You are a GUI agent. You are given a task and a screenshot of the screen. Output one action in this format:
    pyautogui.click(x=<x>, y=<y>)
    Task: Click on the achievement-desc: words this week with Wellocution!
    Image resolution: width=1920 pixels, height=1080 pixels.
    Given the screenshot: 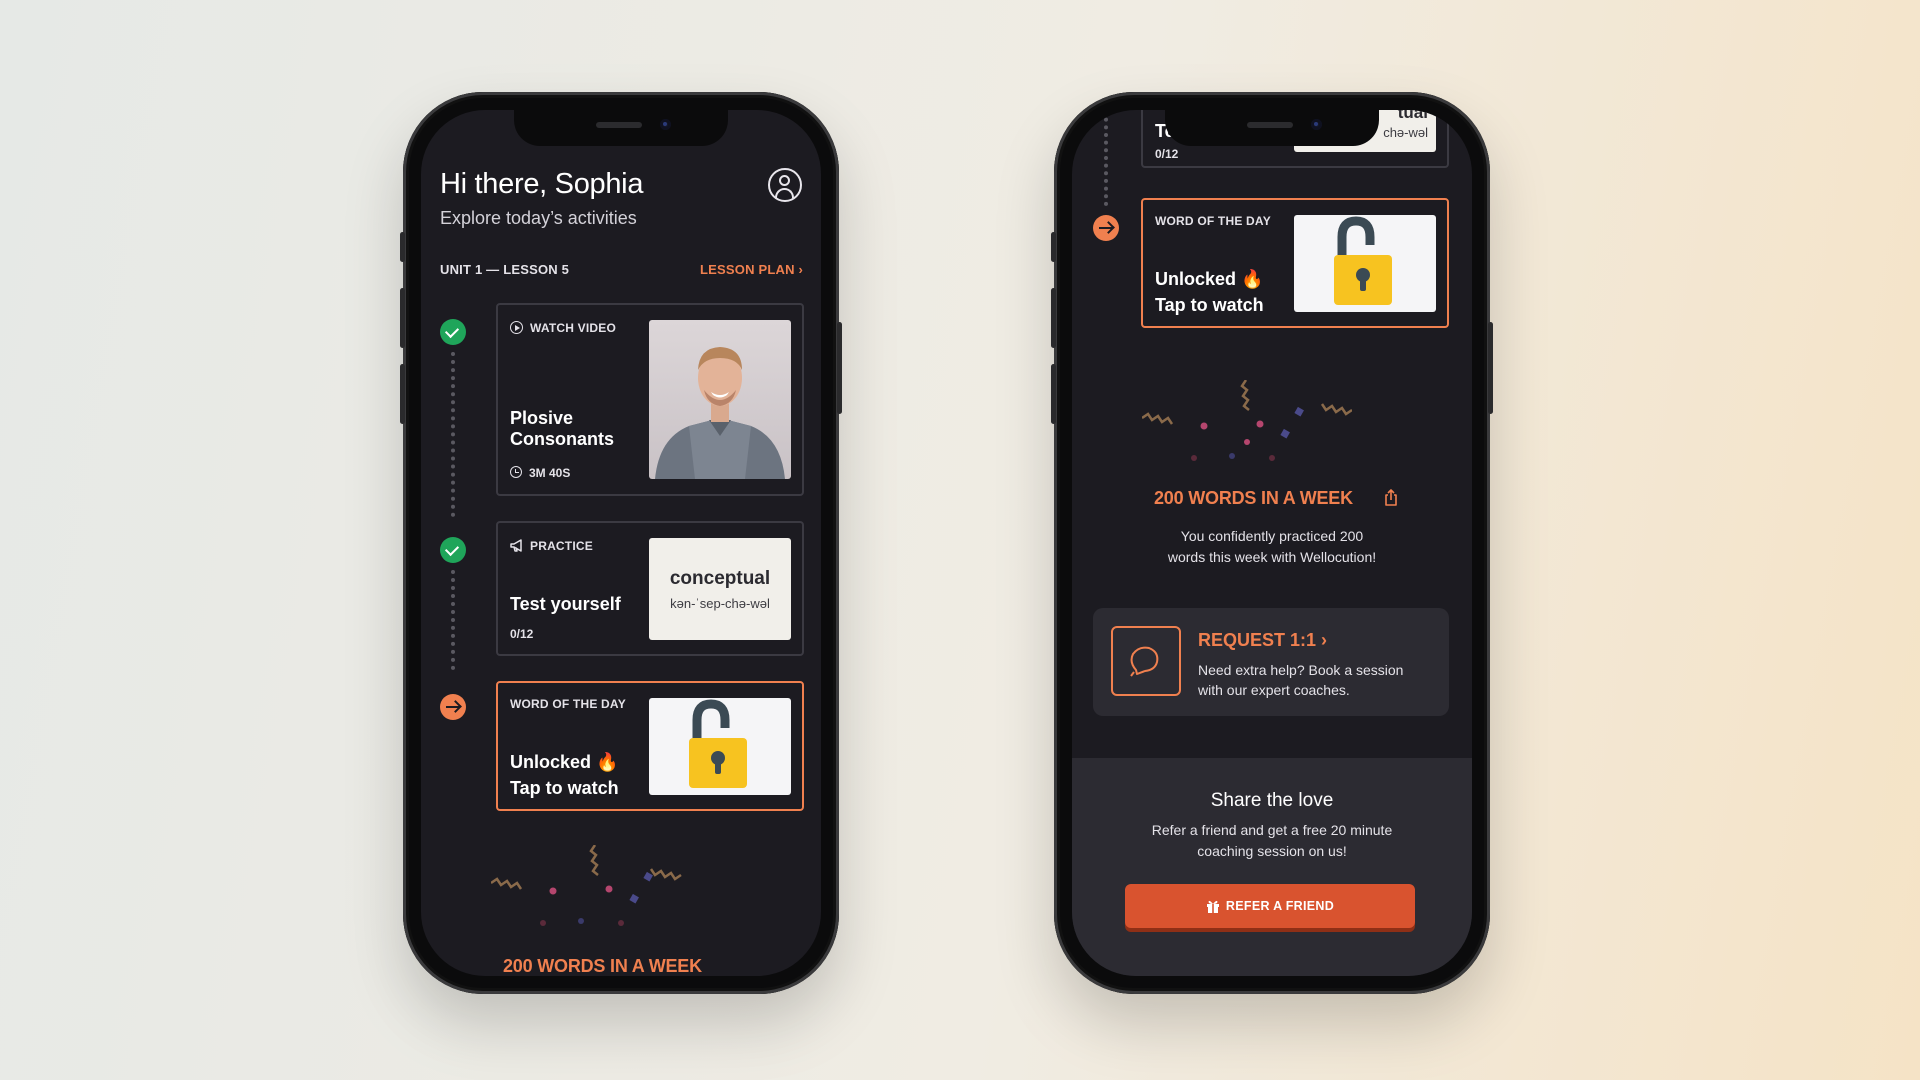 What is the action you would take?
    pyautogui.click(x=1272, y=557)
    